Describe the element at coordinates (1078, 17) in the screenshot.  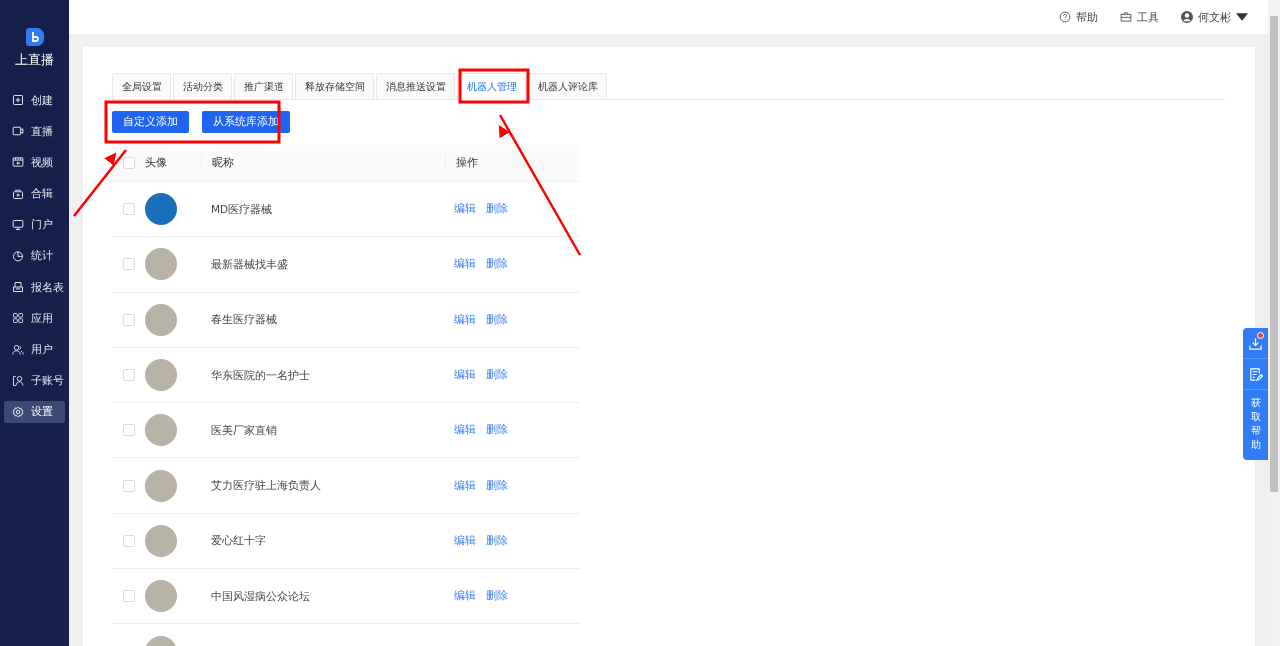
I see `help-link: 帮助` at that location.